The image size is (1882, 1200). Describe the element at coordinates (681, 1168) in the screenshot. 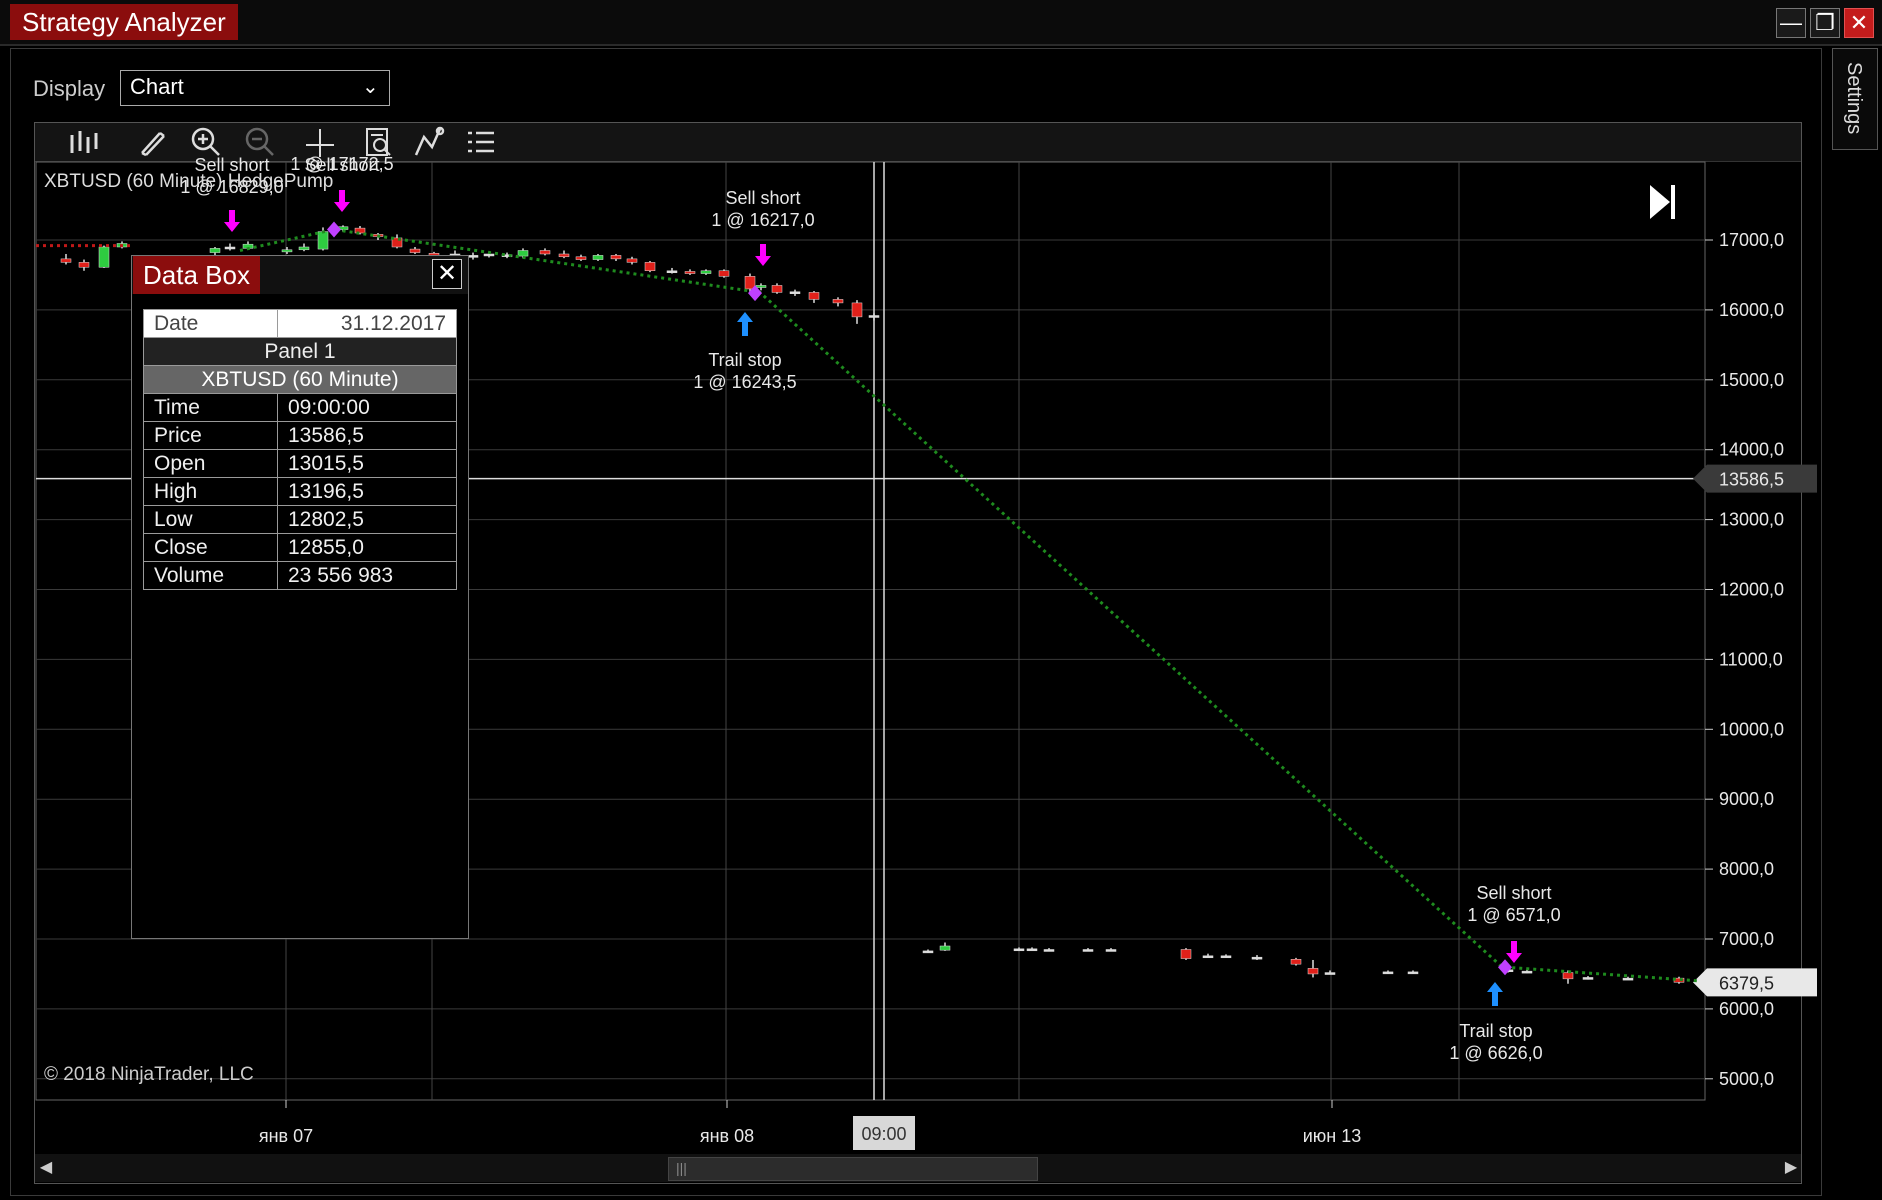

I see `grip-icon: |||` at that location.